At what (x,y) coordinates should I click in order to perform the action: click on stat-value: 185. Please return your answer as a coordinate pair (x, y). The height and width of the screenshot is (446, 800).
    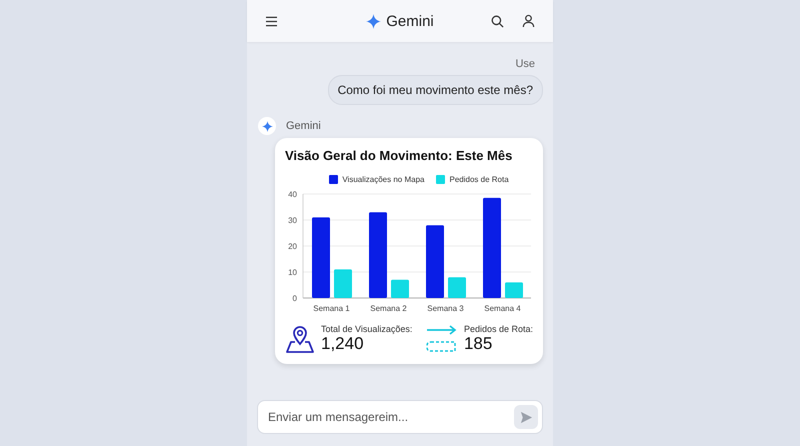
    Looking at the image, I should click on (479, 344).